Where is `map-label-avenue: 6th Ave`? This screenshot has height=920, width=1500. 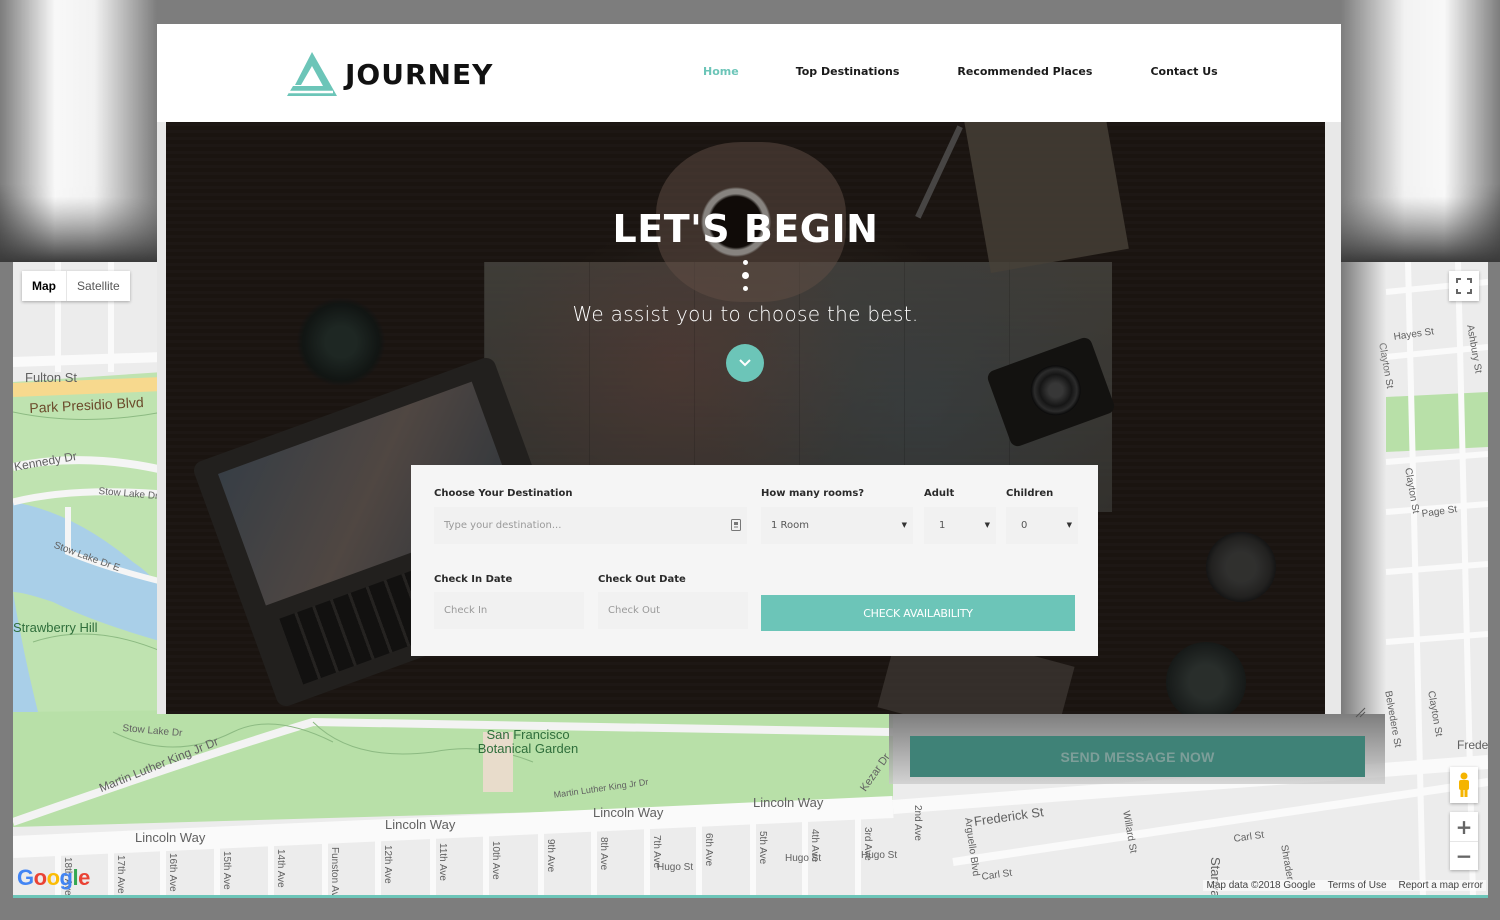
map-label-avenue: 6th Ave is located at coordinates (708, 850).